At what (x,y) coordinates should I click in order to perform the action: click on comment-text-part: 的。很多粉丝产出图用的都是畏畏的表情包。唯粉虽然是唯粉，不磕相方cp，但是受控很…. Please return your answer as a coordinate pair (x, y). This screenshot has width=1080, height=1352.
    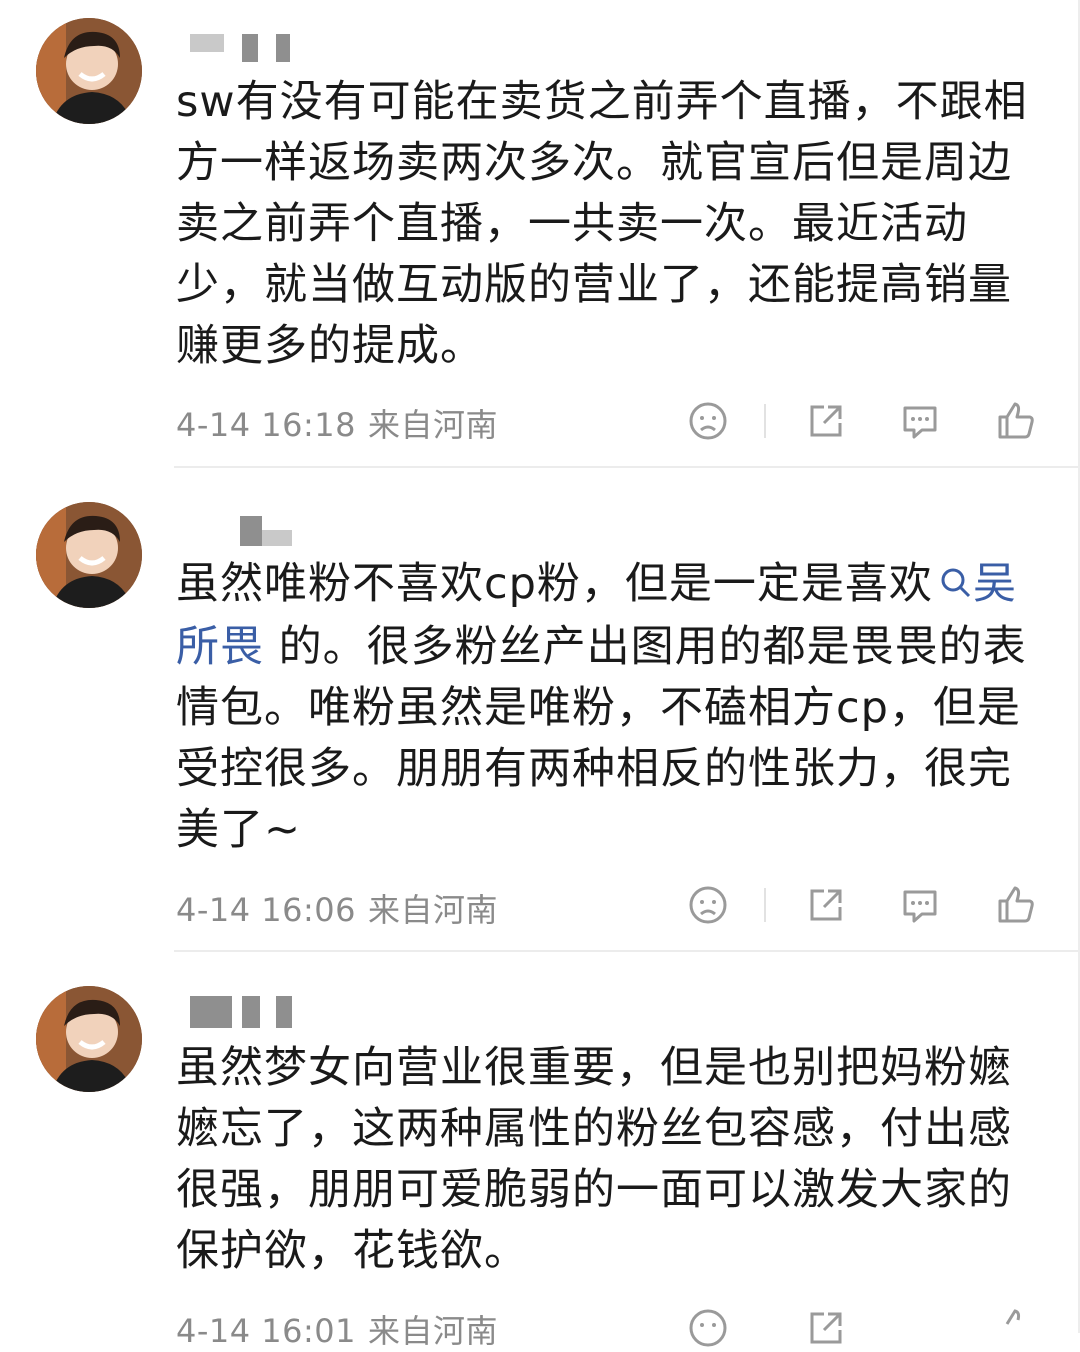
    Looking at the image, I should click on (601, 738).